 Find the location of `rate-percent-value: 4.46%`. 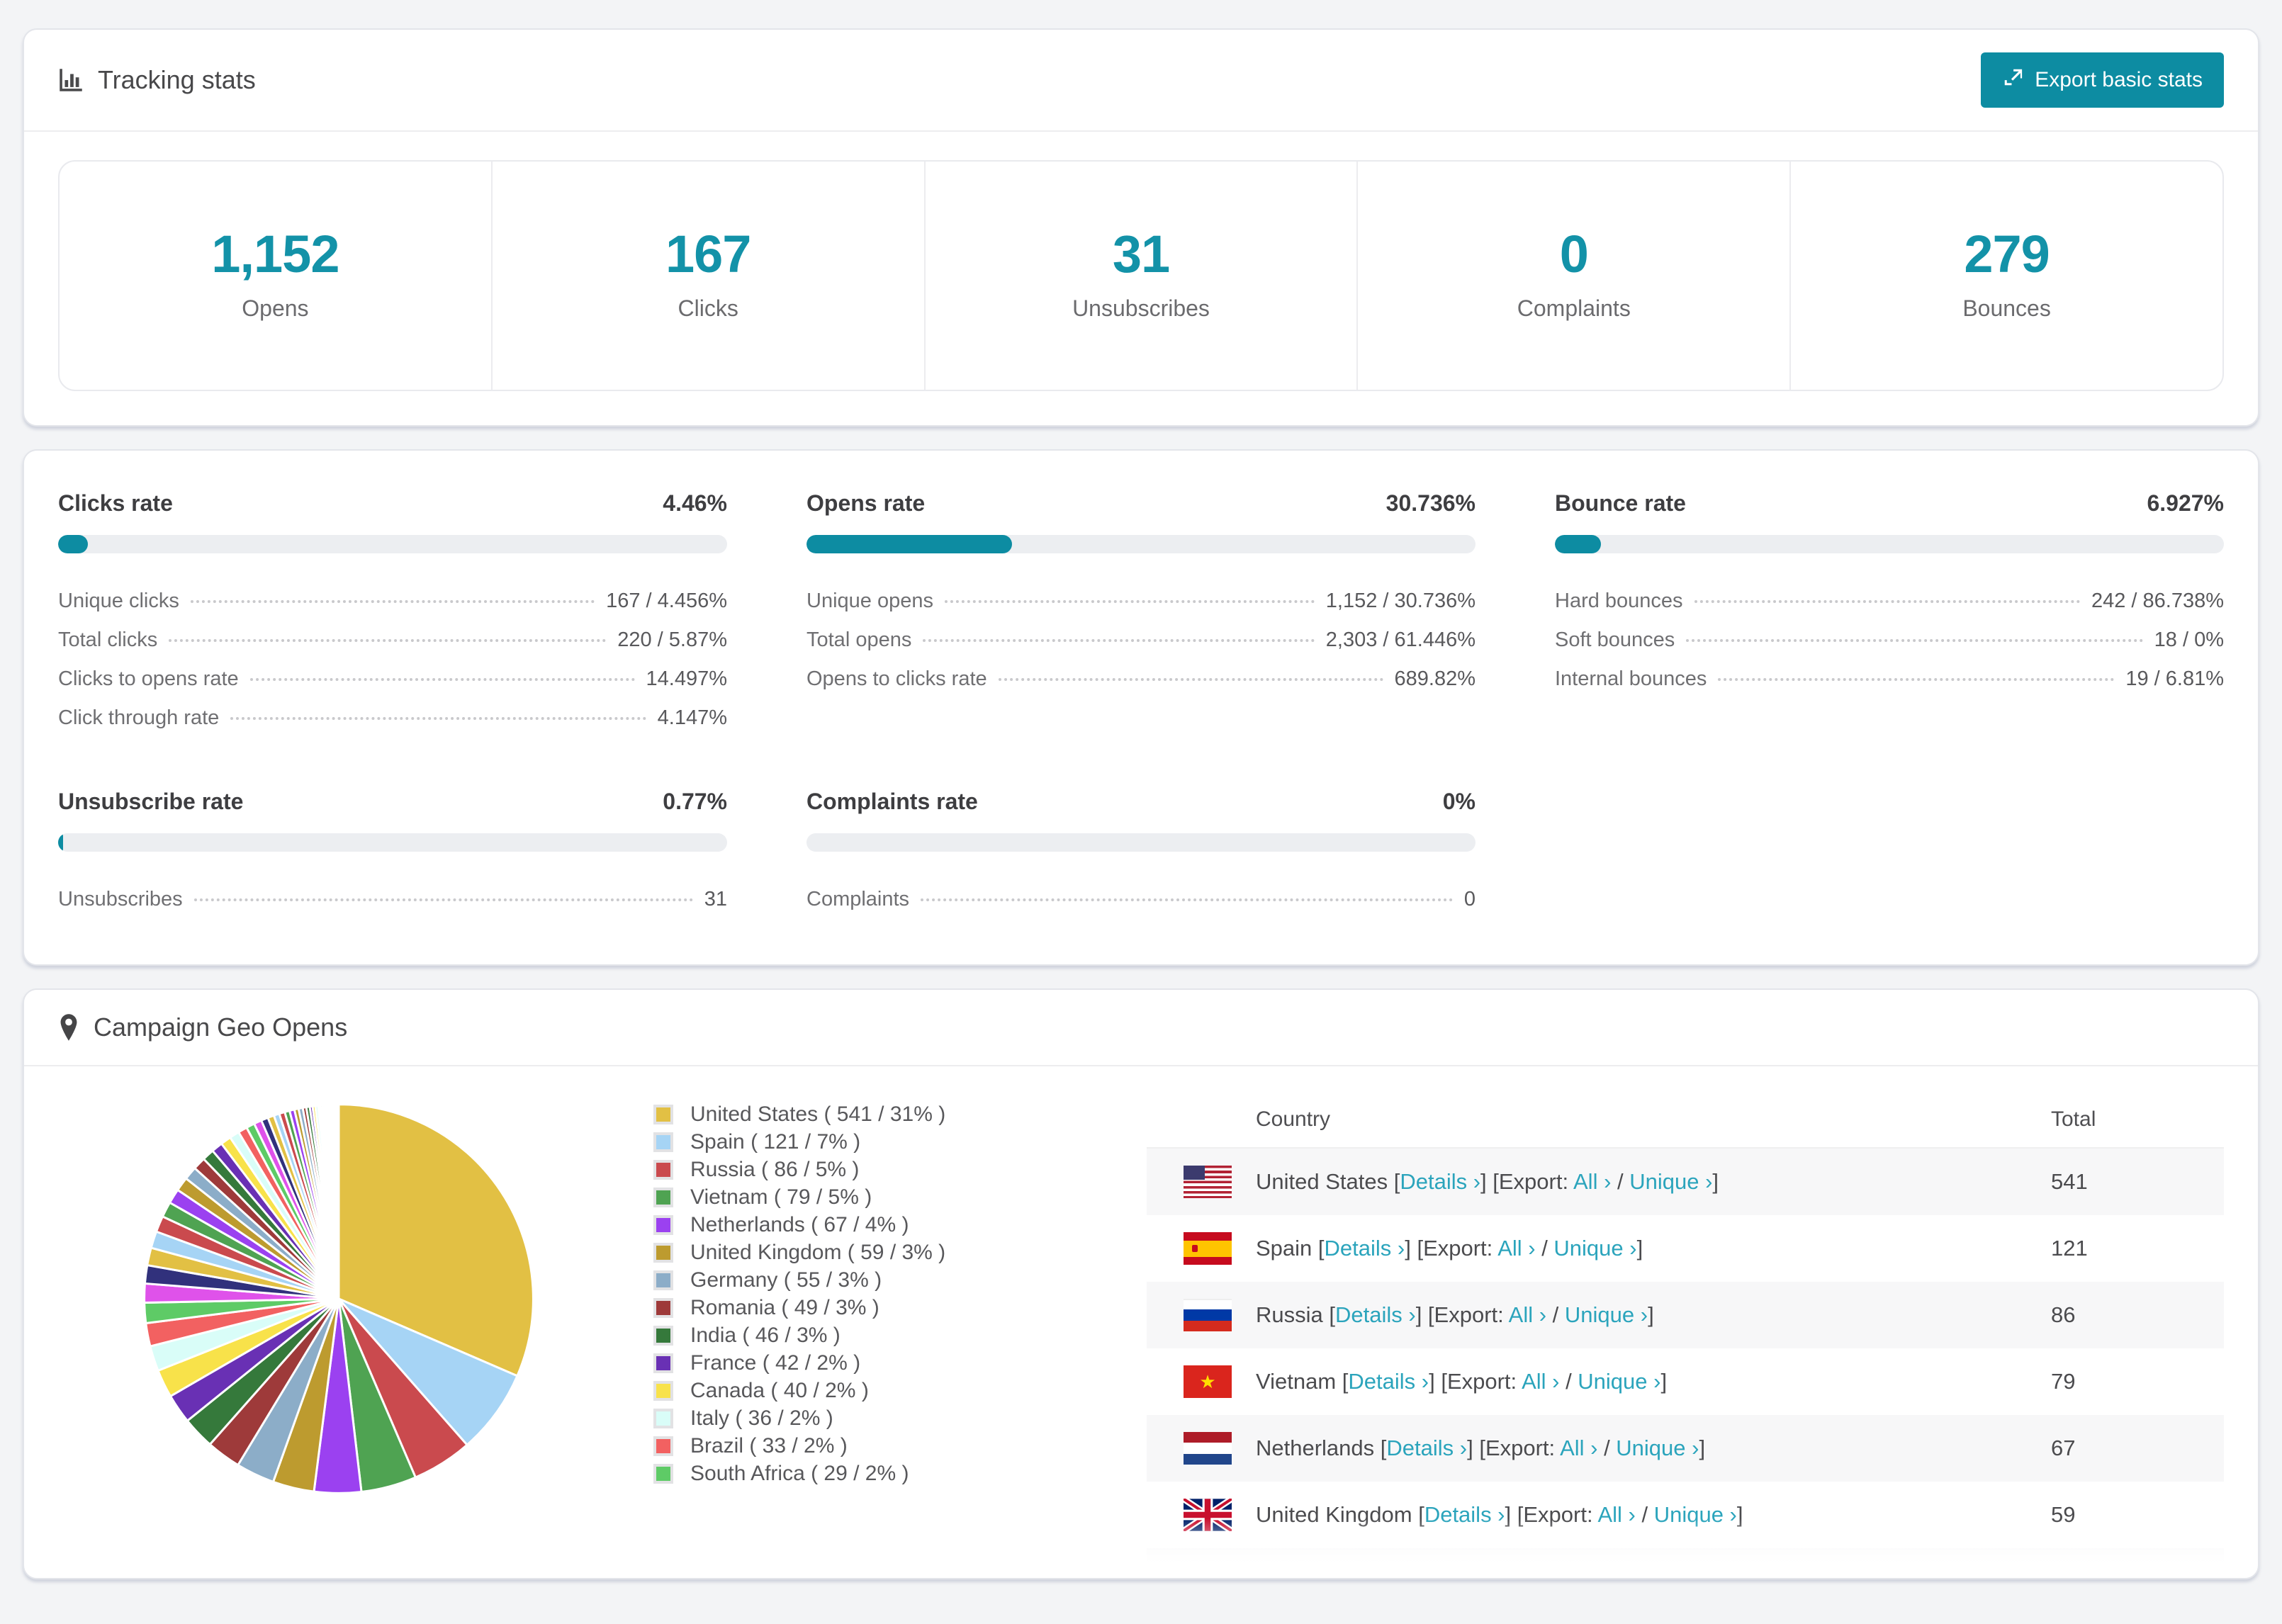

rate-percent-value: 4.46% is located at coordinates (695, 503).